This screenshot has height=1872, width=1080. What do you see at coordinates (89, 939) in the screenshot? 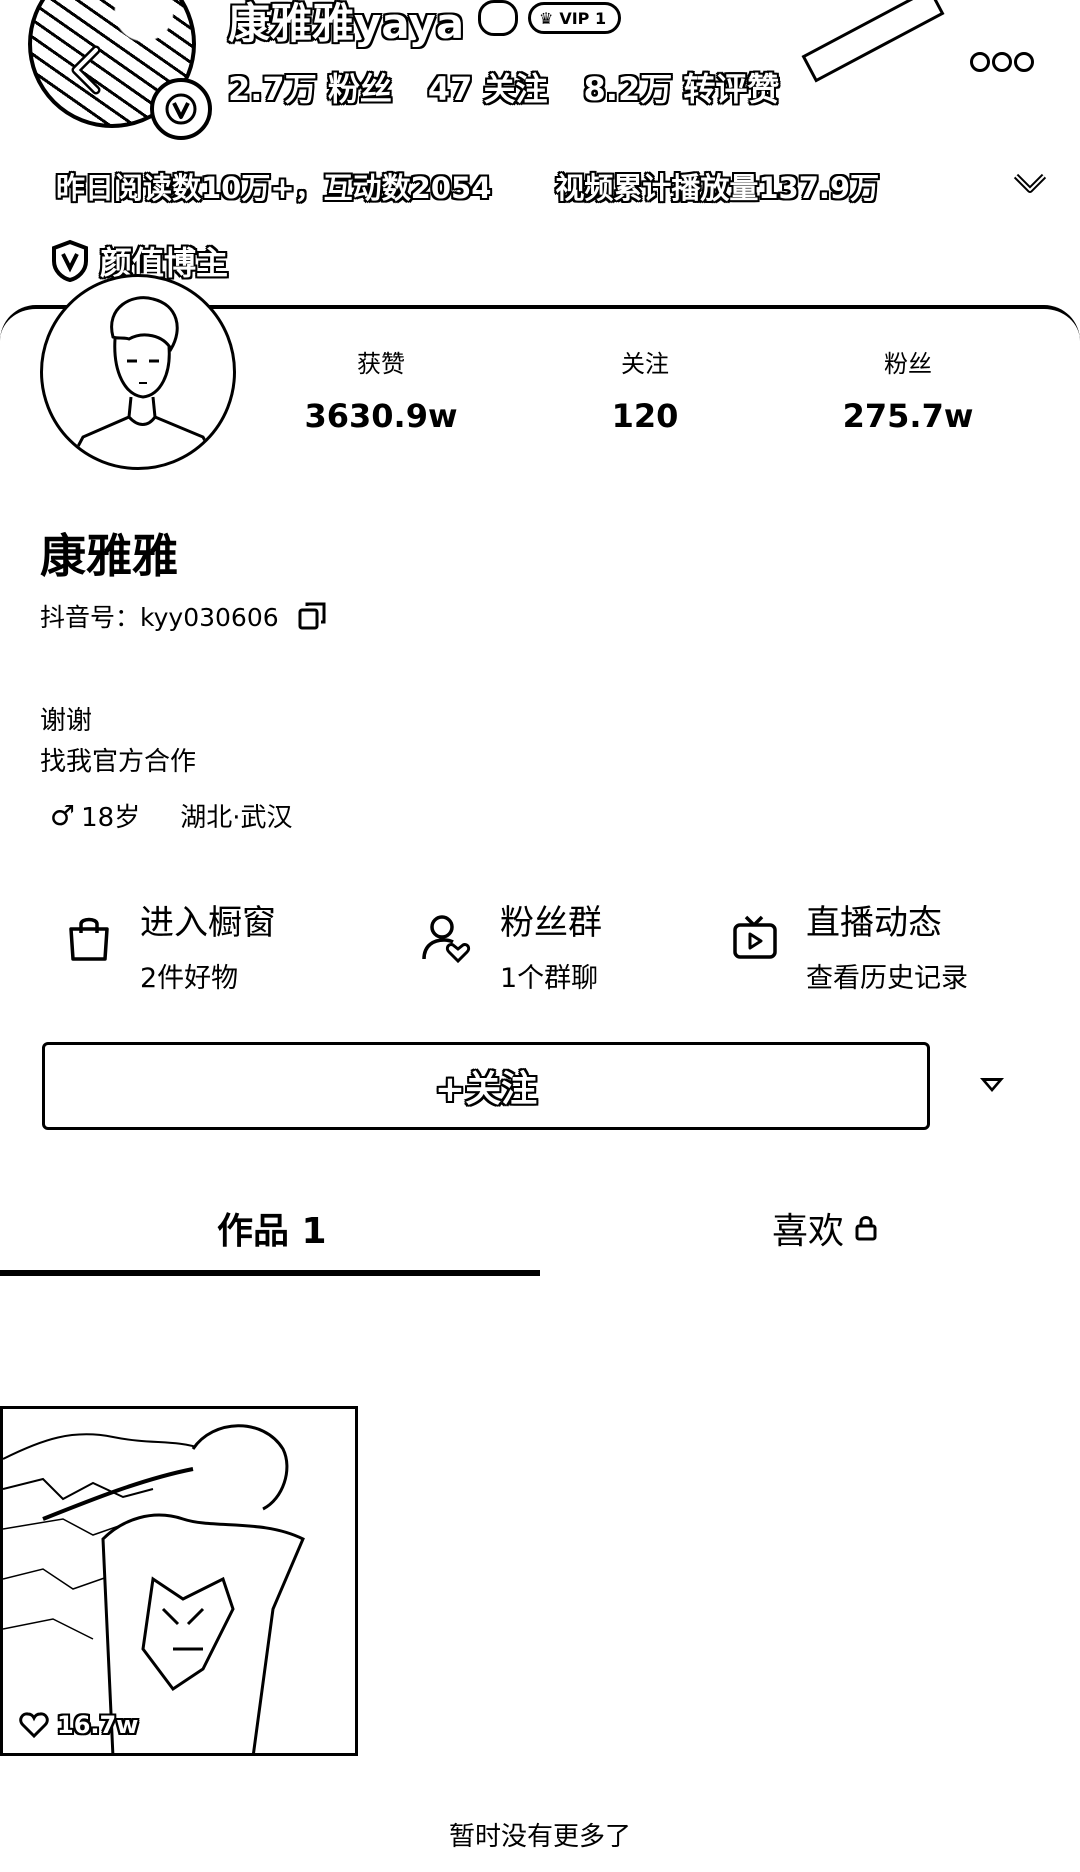
I see `shopping-bag-icon` at bounding box center [89, 939].